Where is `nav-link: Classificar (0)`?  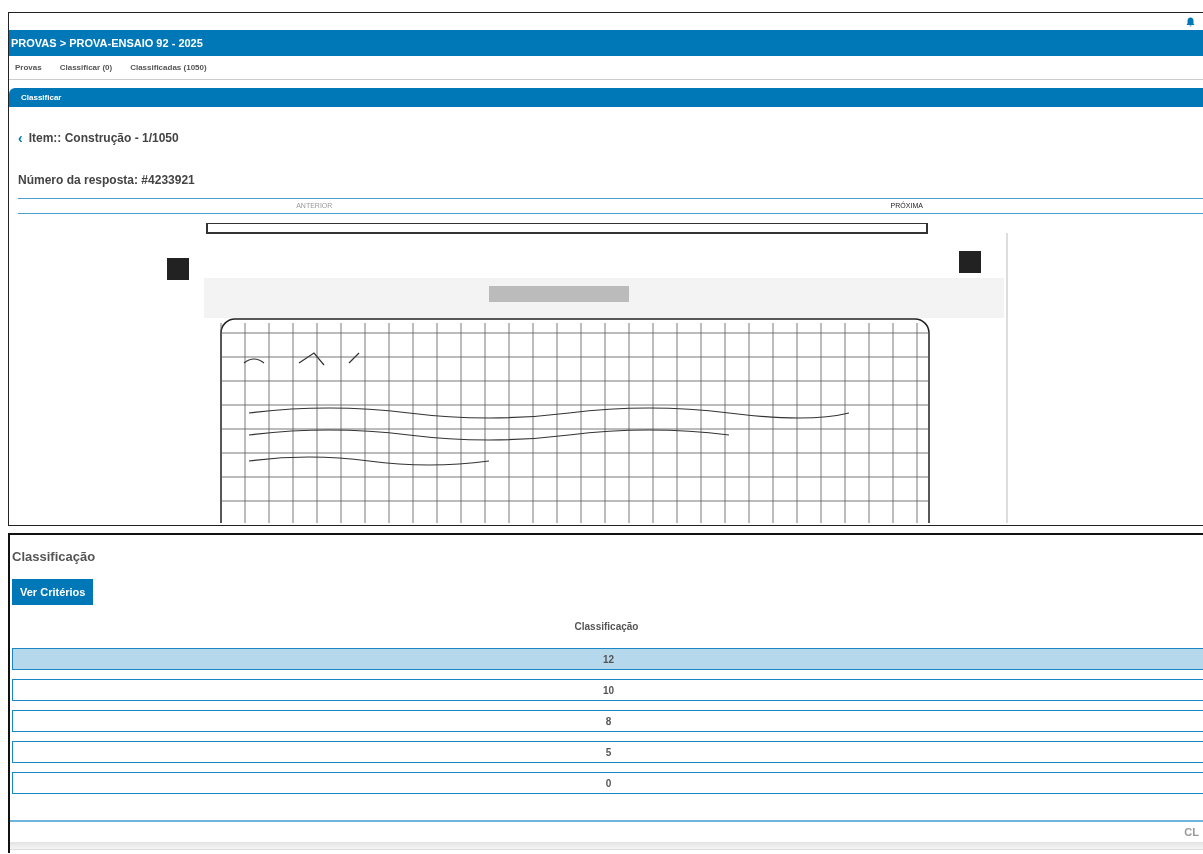 nav-link: Classificar (0) is located at coordinates (86, 67).